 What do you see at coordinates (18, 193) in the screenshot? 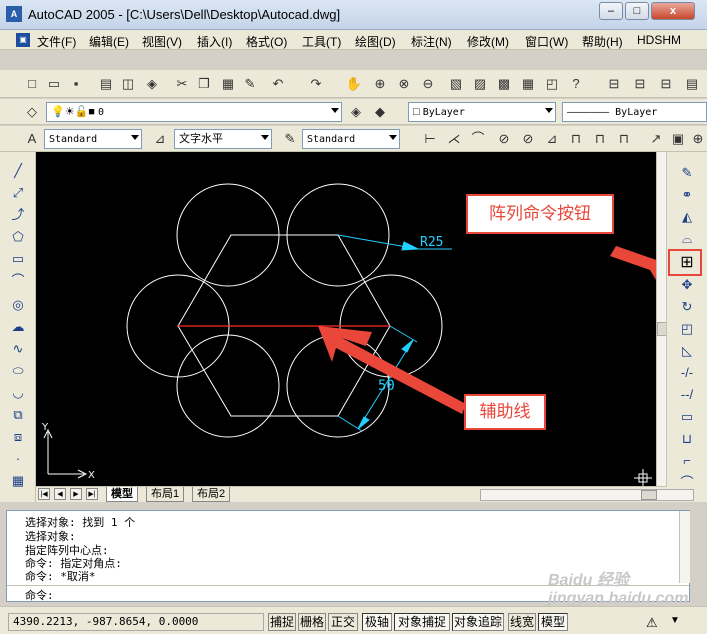
I see `construction-line-icon: ⤢` at bounding box center [18, 193].